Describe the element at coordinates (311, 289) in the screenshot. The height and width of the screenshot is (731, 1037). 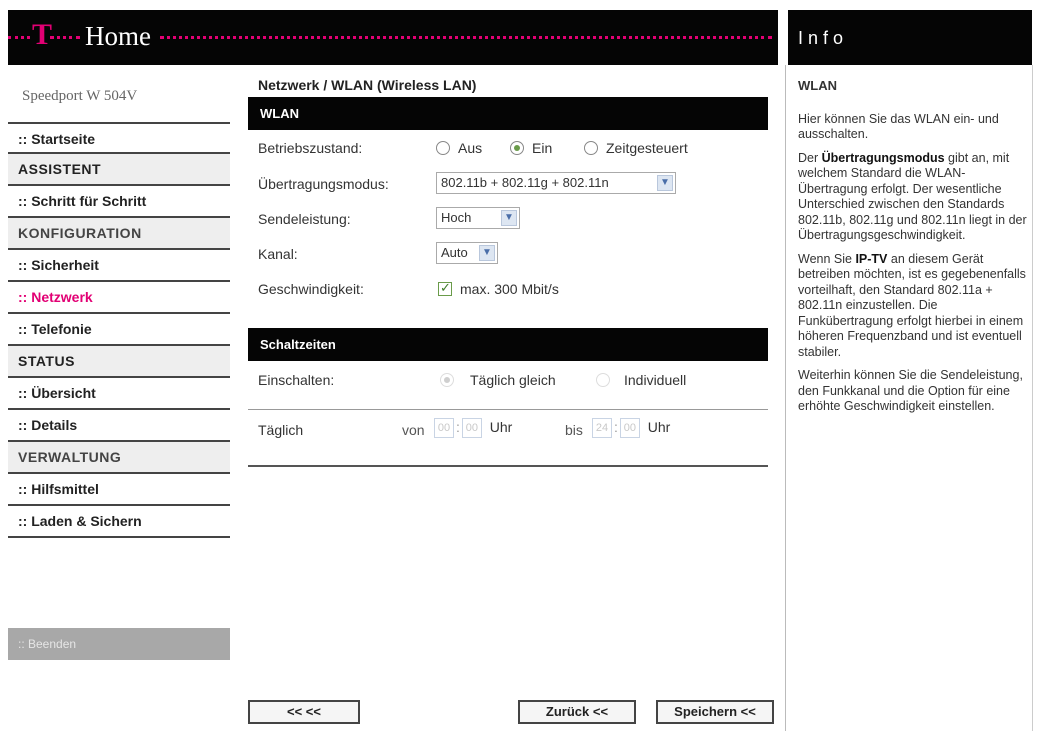
I see `geschwindigkeit-label: Geschwindigkeit:` at that location.